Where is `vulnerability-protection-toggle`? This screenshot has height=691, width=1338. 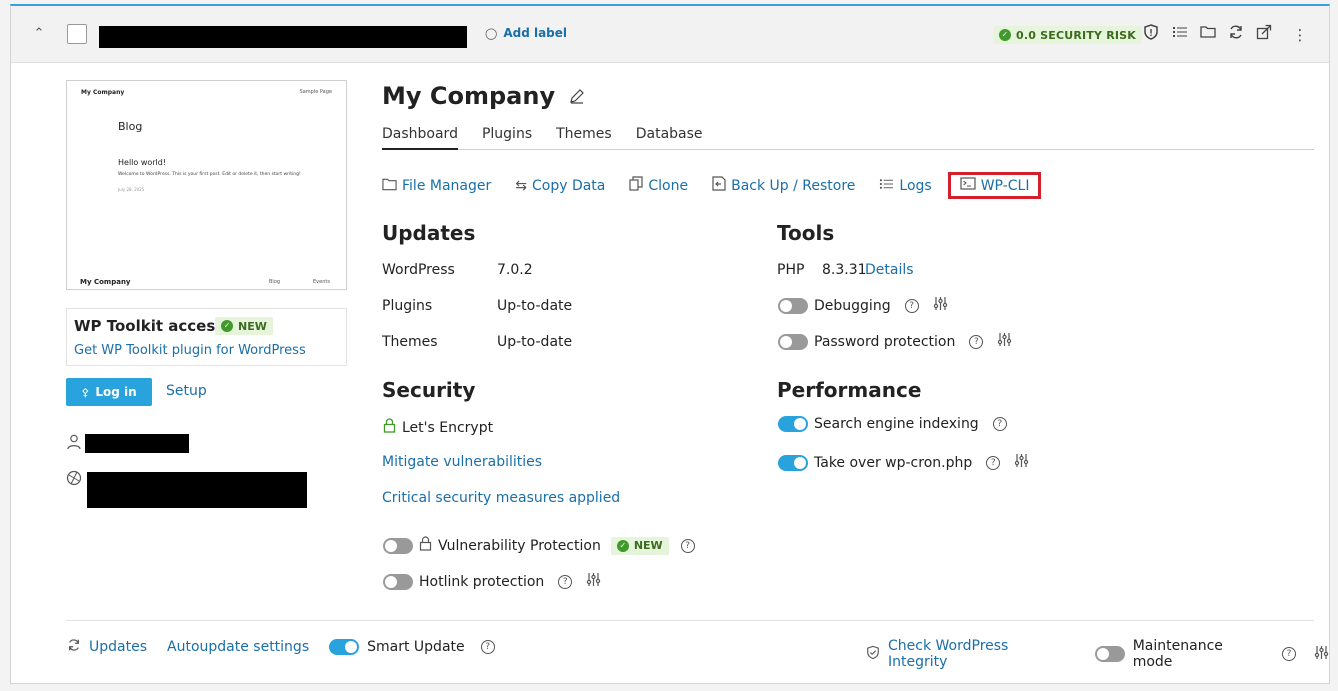 vulnerability-protection-toggle is located at coordinates (398, 545).